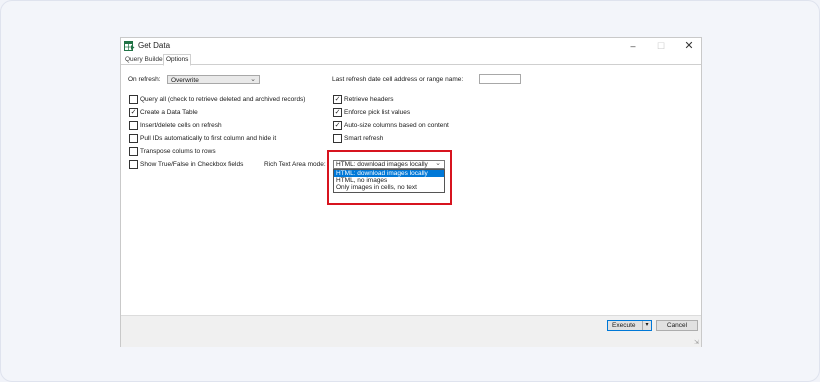 The width and height of the screenshot is (820, 382). I want to click on on-refresh-value: Overwrite, so click(185, 80).